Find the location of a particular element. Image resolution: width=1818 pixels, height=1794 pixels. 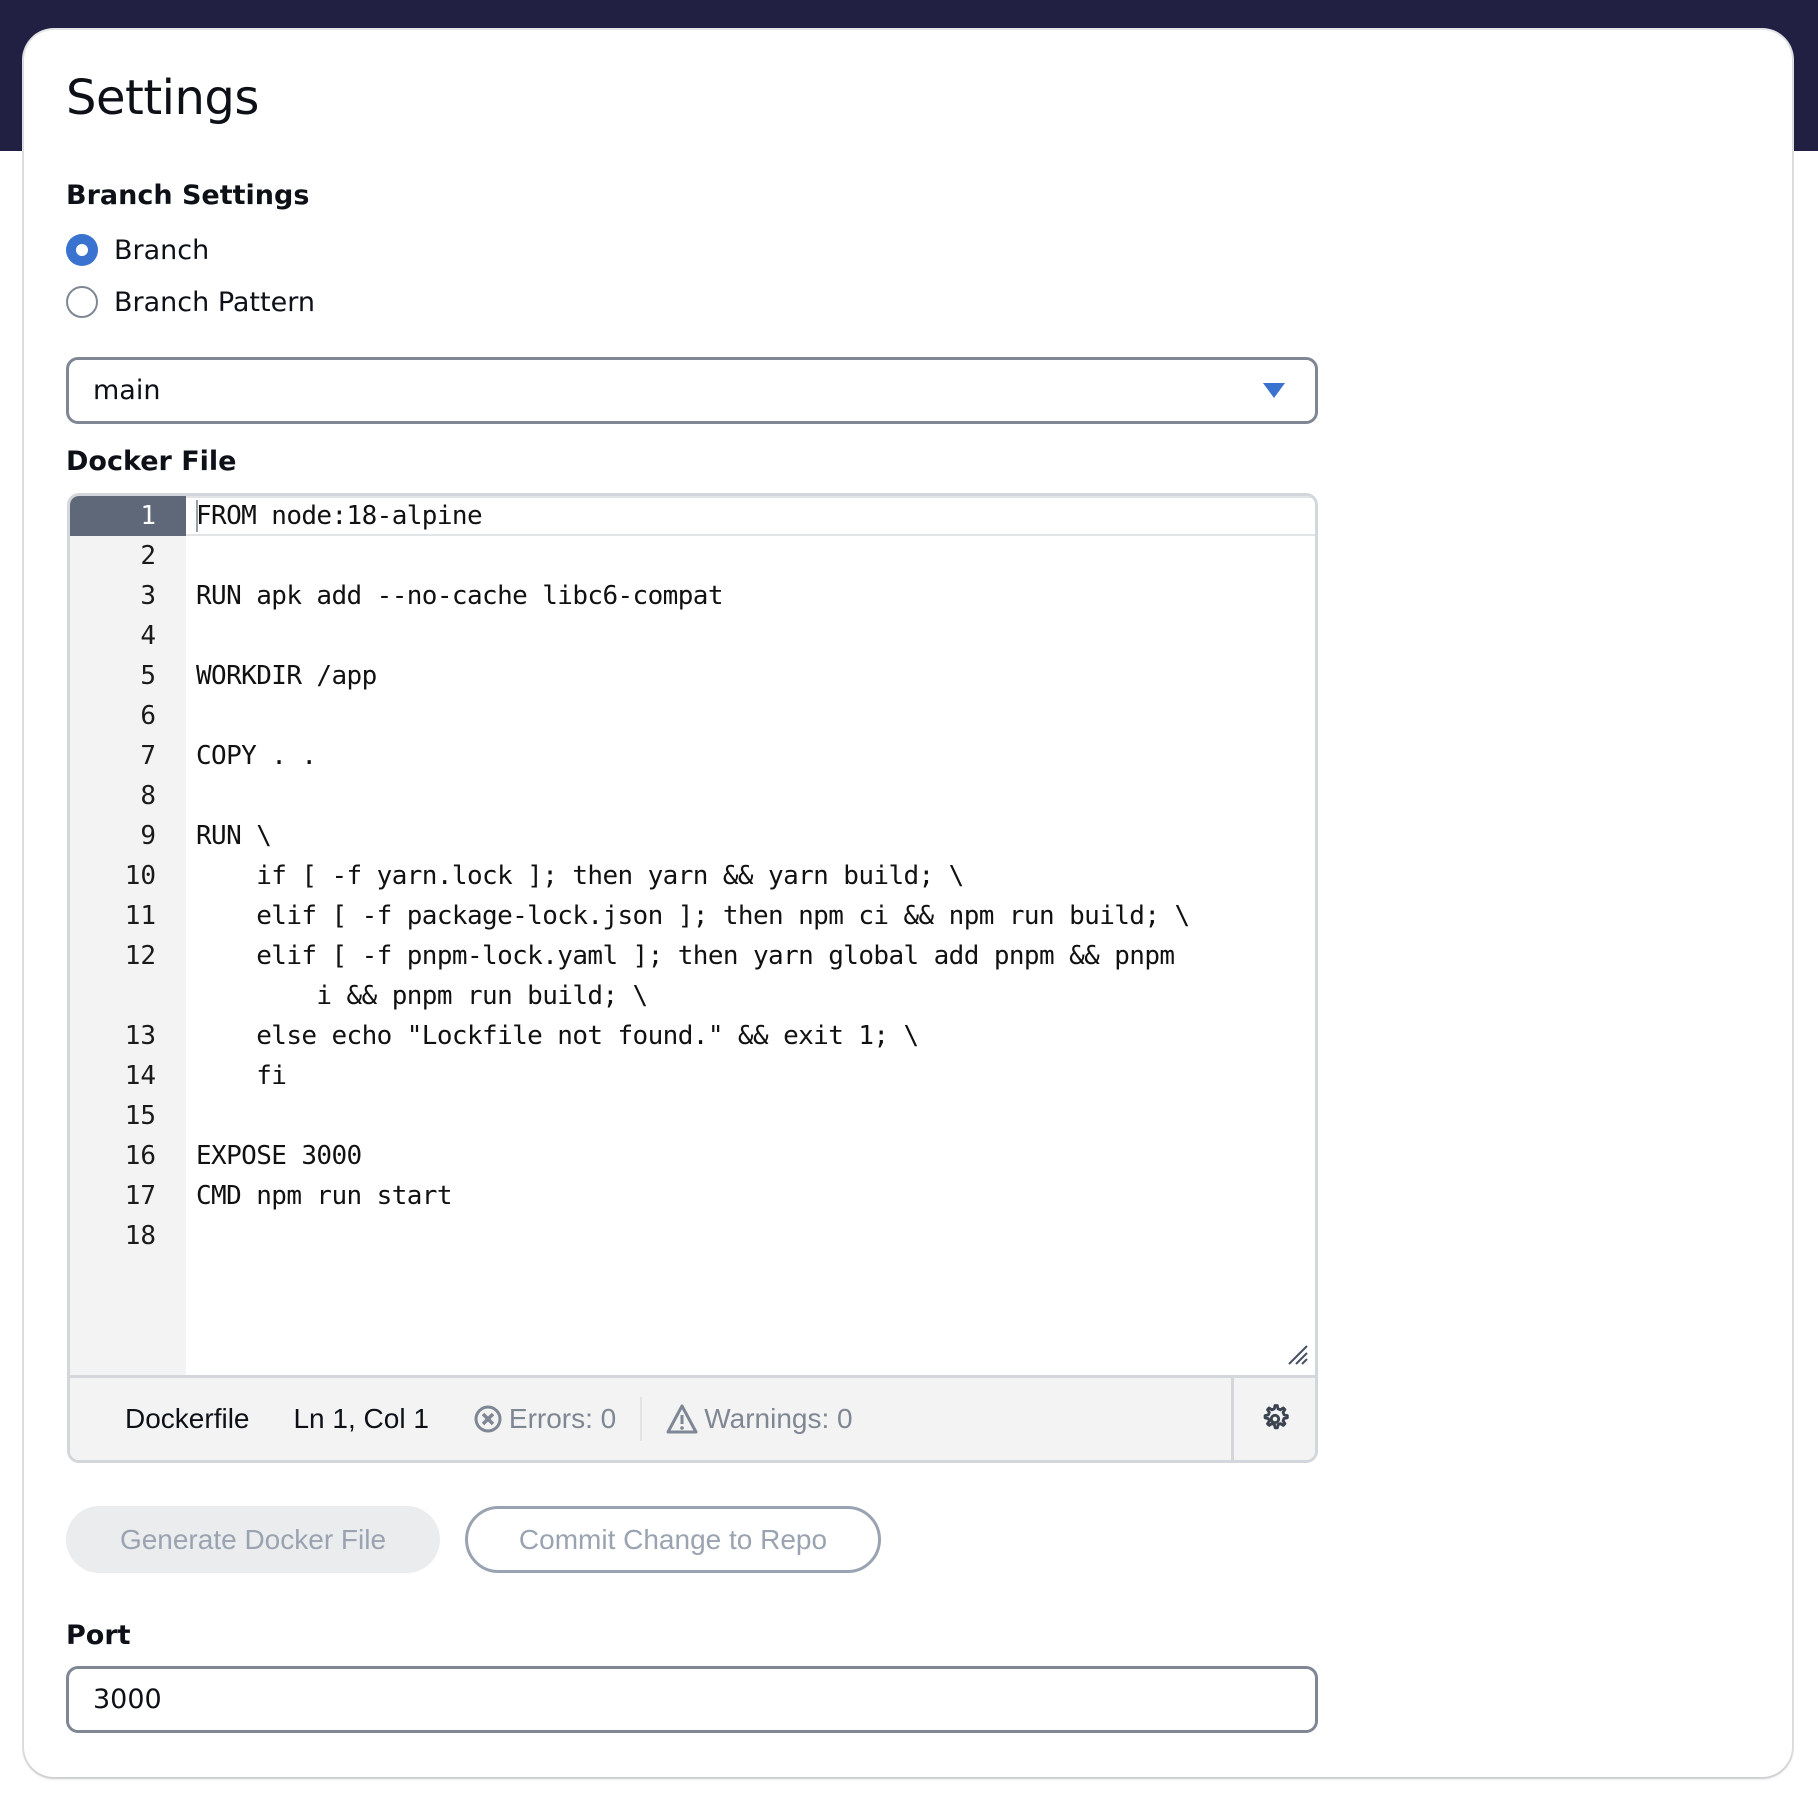

code-line: COPY . . is located at coordinates (256, 756).